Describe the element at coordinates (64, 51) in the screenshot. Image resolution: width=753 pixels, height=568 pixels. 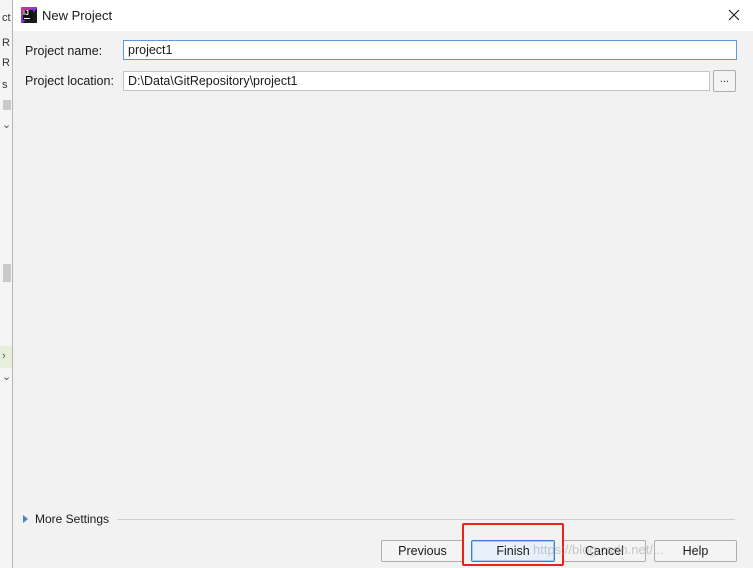
I see `project-name-label: Project name:` at that location.